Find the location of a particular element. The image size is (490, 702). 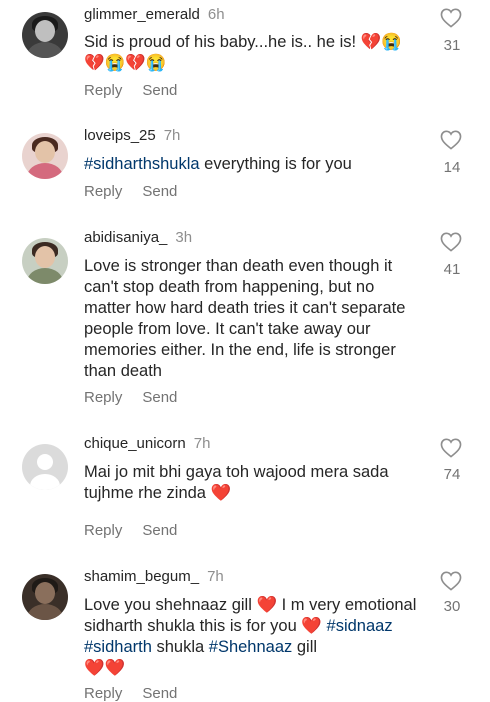

comment-header: loveips_25 7h is located at coordinates (132, 135).